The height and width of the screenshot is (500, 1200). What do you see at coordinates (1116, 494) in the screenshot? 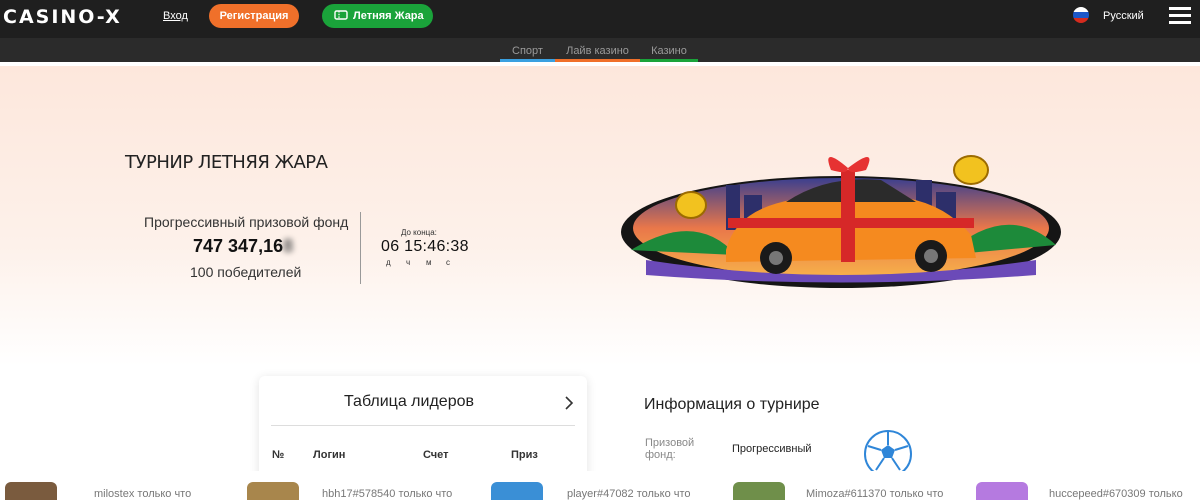
I see `ticker-item: huccepeed#670309 только` at bounding box center [1116, 494].